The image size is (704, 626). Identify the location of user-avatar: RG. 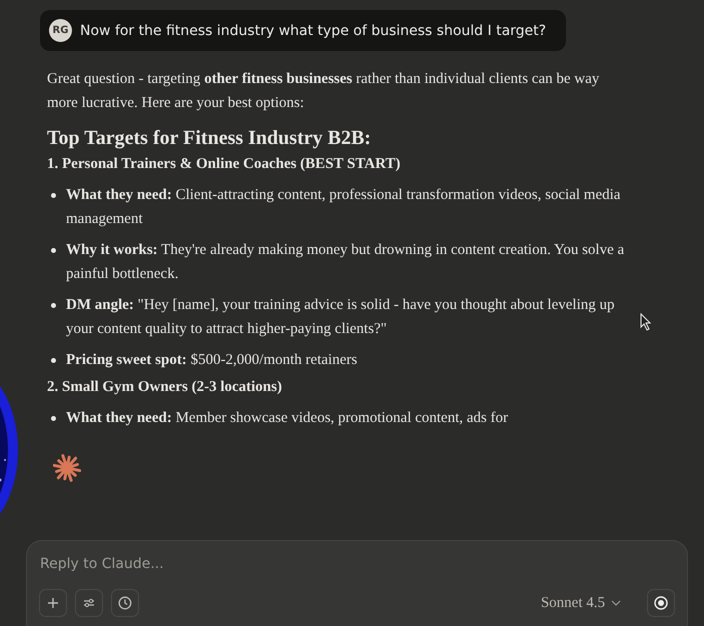
(60, 30).